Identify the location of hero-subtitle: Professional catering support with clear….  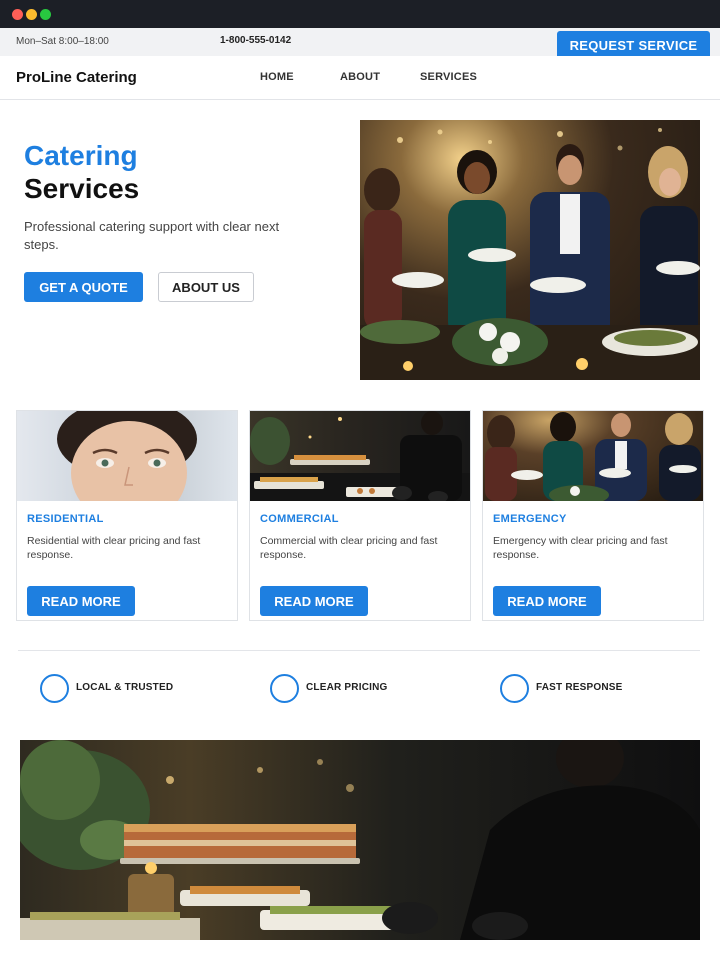
(152, 235).